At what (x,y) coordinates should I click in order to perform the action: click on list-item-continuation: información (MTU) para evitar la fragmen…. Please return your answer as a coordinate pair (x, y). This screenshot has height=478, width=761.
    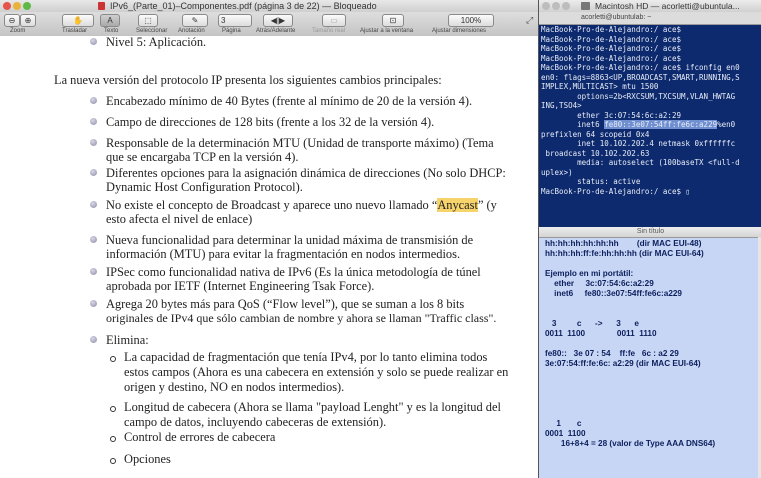
    Looking at the image, I should click on (283, 254).